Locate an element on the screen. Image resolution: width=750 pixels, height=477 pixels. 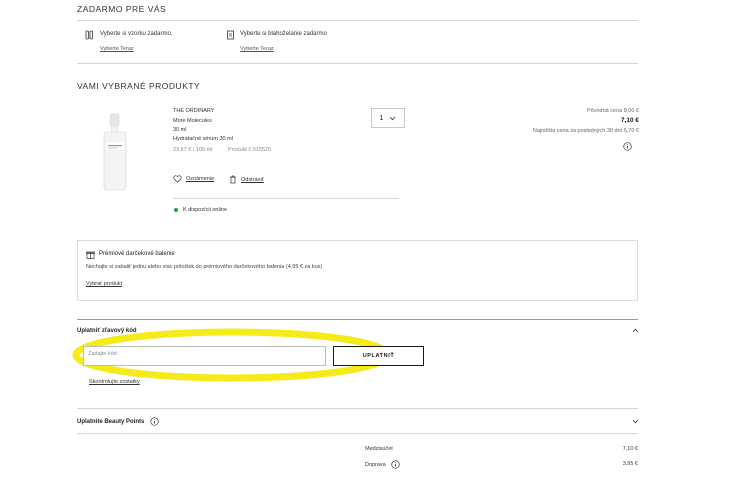
beauty-points-toggle: Uplatnite Beauty Points is located at coordinates (118, 421).